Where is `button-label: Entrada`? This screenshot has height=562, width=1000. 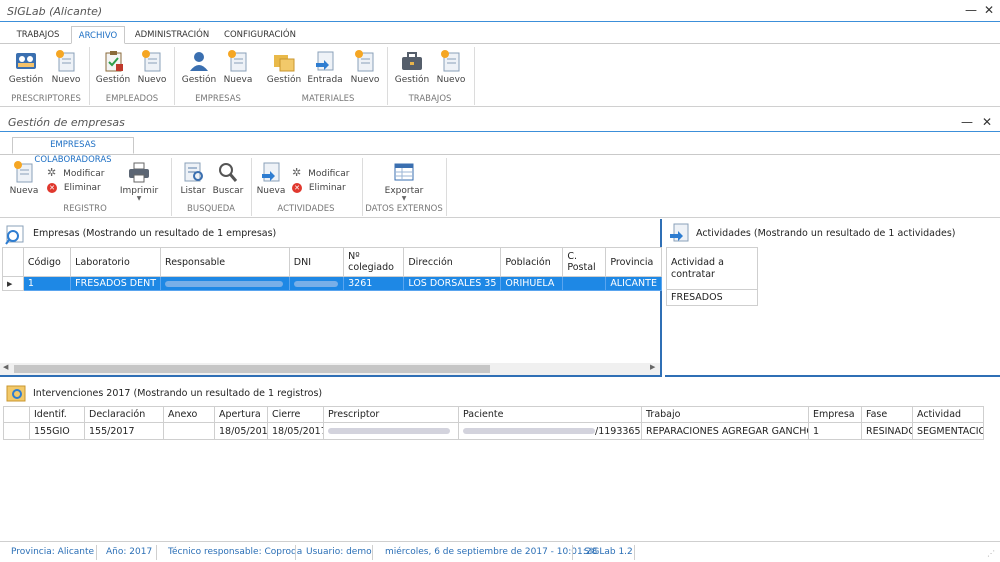 button-label: Entrada is located at coordinates (325, 80).